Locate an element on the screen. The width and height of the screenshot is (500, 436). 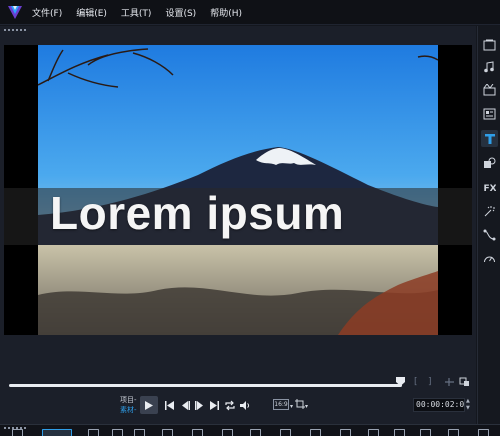
fx-button: FX is located at coordinates (489, 186).